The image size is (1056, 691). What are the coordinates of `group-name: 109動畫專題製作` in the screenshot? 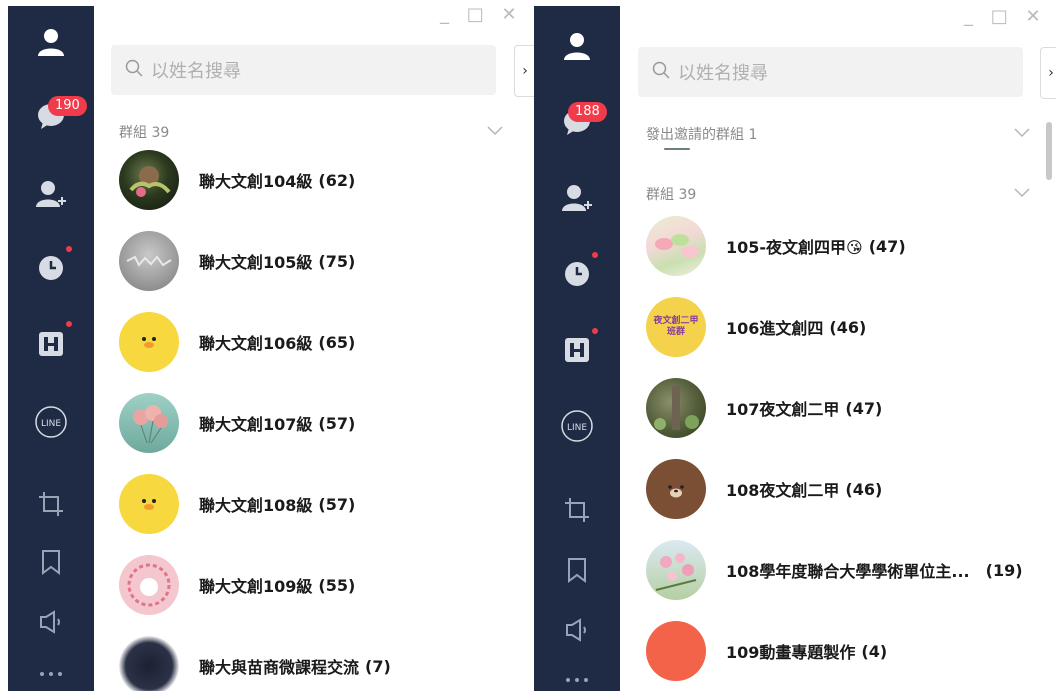 It's located at (791, 652).